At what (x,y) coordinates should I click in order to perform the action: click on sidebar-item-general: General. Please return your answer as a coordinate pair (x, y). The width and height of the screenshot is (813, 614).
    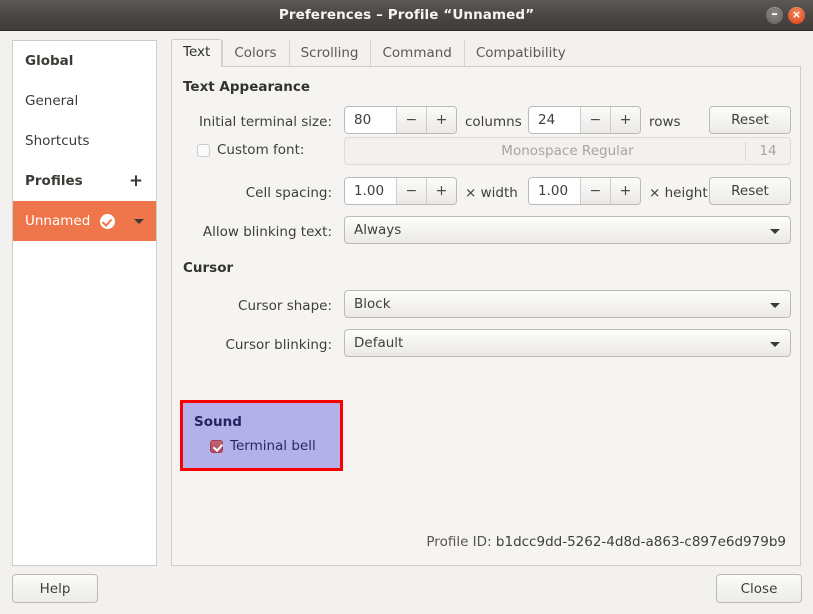
    Looking at the image, I should click on (84, 101).